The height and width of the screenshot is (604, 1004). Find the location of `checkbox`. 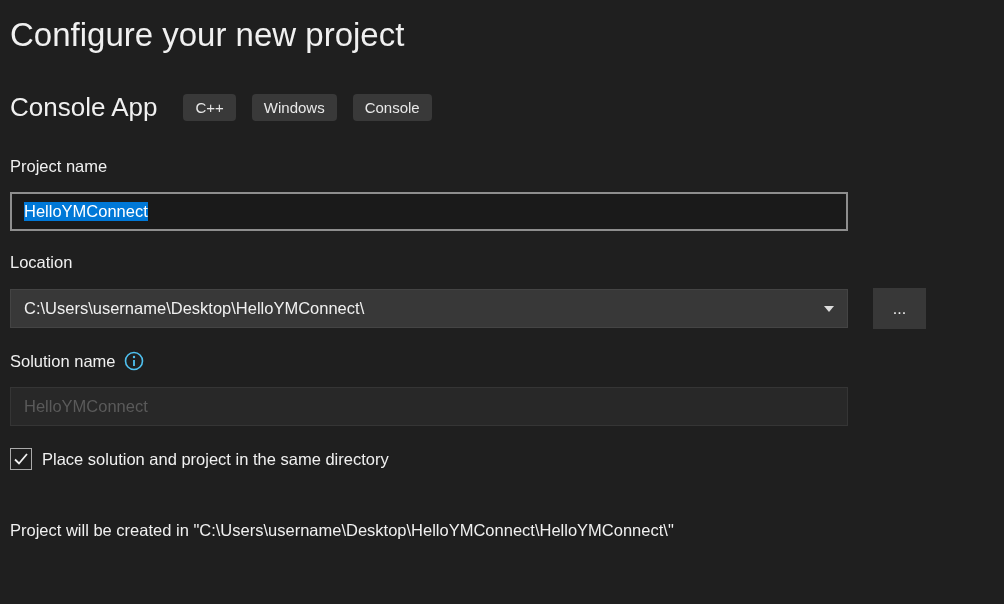

checkbox is located at coordinates (21, 459).